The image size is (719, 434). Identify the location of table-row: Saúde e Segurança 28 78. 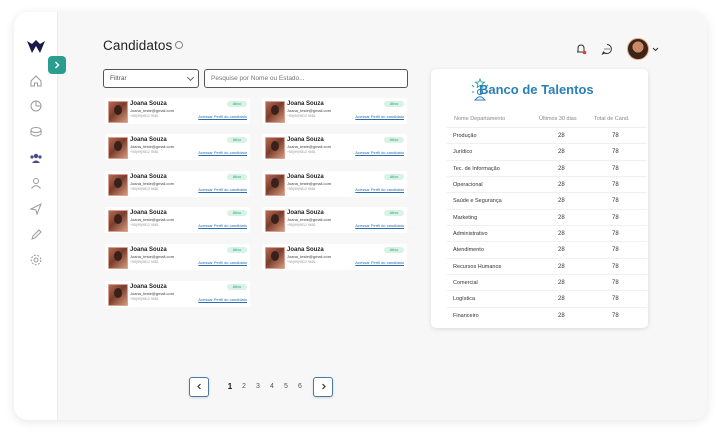
(547, 200).